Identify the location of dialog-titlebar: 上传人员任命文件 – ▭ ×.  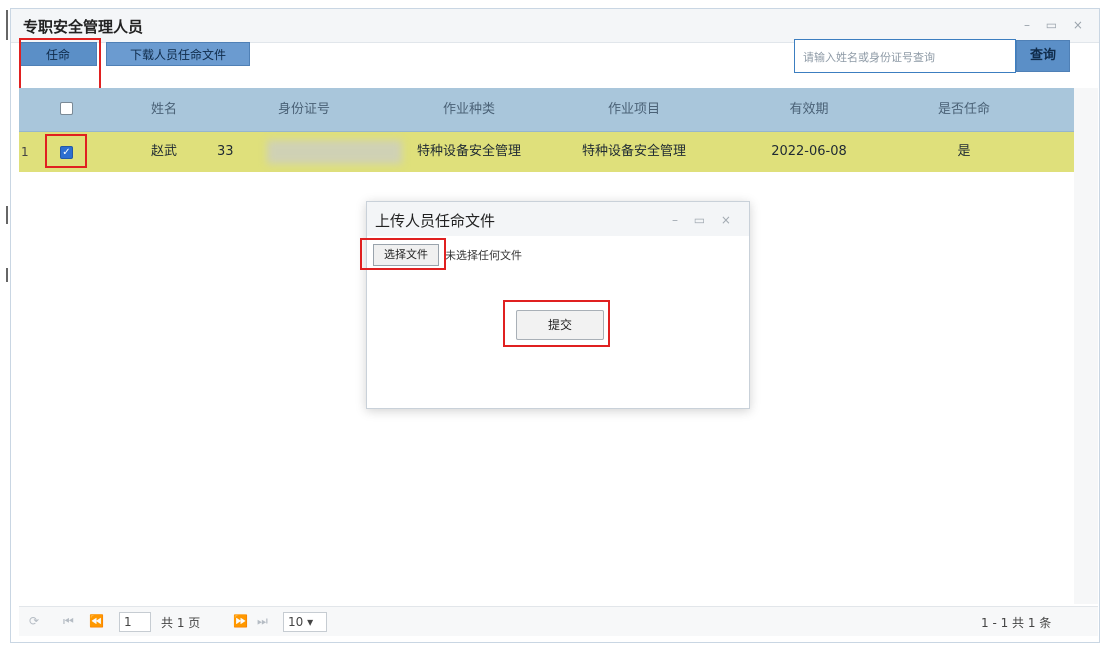
(558, 219).